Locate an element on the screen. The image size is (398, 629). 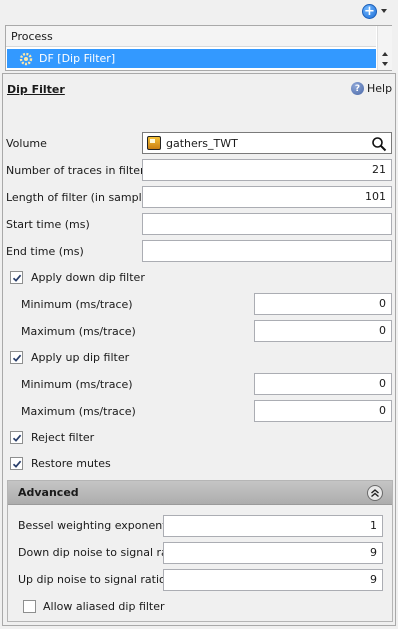
end-time-field is located at coordinates (267, 251).